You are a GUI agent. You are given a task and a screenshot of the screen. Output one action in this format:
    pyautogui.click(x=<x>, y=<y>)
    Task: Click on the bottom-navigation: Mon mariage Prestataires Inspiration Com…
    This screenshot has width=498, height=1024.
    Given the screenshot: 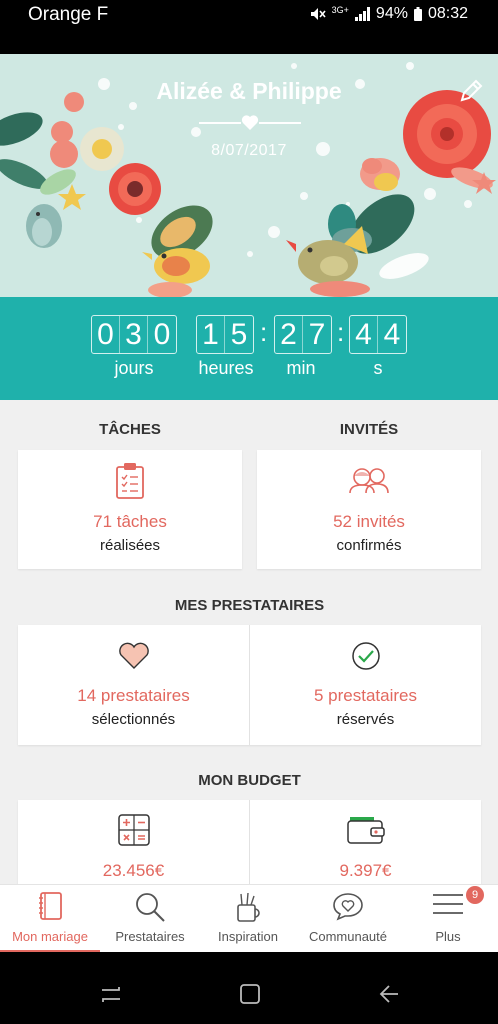 What is the action you would take?
    pyautogui.click(x=249, y=918)
    